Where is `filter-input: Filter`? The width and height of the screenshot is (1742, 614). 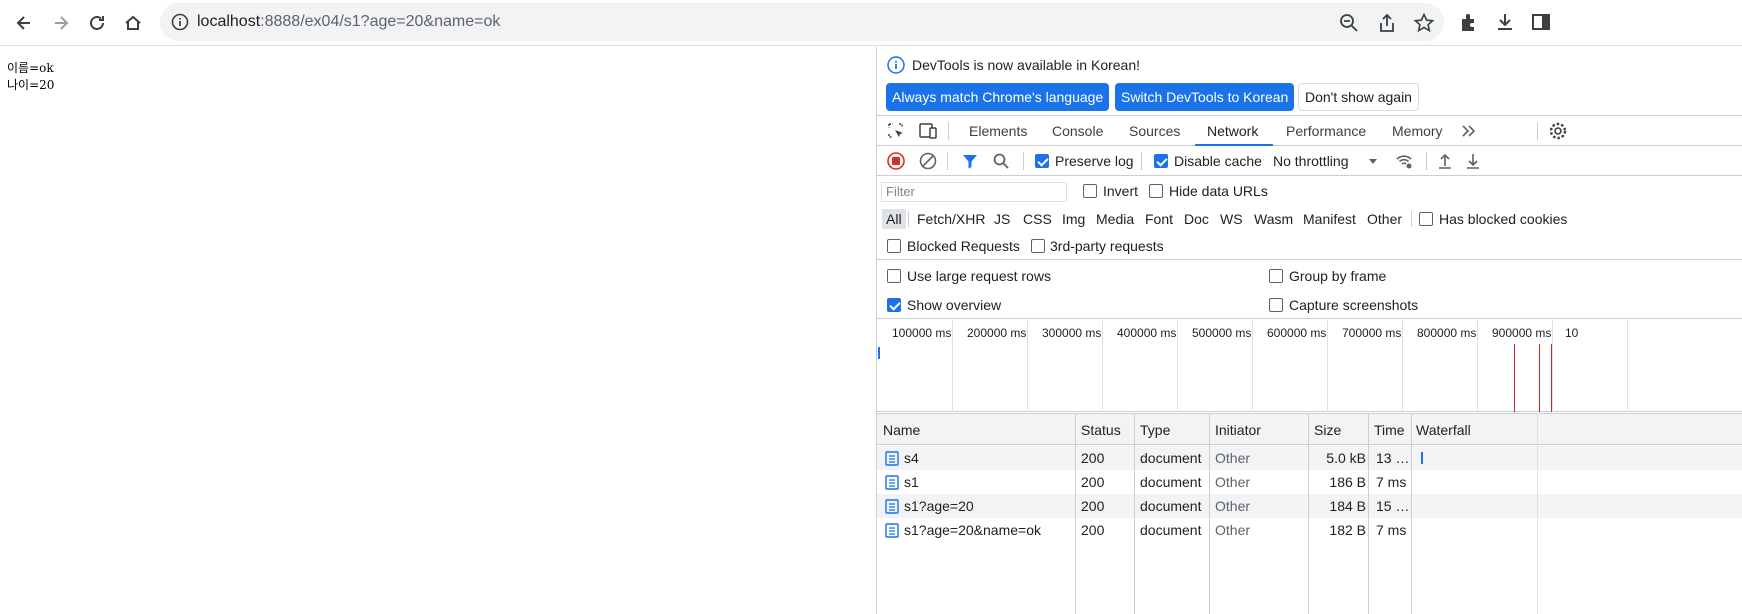
filter-input: Filter is located at coordinates (974, 192).